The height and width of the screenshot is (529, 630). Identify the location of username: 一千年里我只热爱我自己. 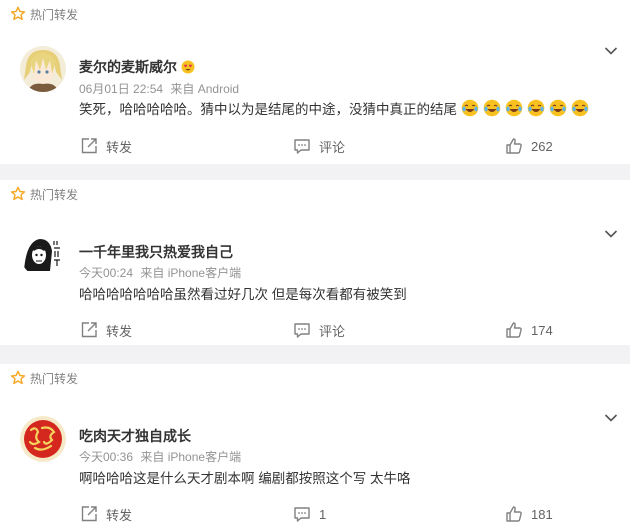
(156, 252).